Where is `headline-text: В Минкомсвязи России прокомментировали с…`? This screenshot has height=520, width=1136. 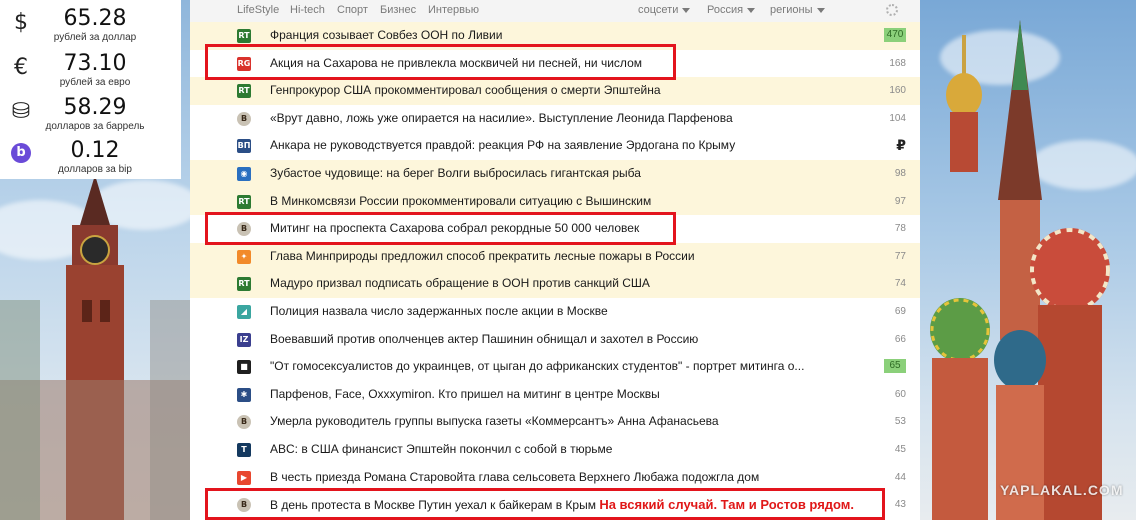 headline-text: В Минкомсвязи России прокомментировали с… is located at coordinates (461, 200).